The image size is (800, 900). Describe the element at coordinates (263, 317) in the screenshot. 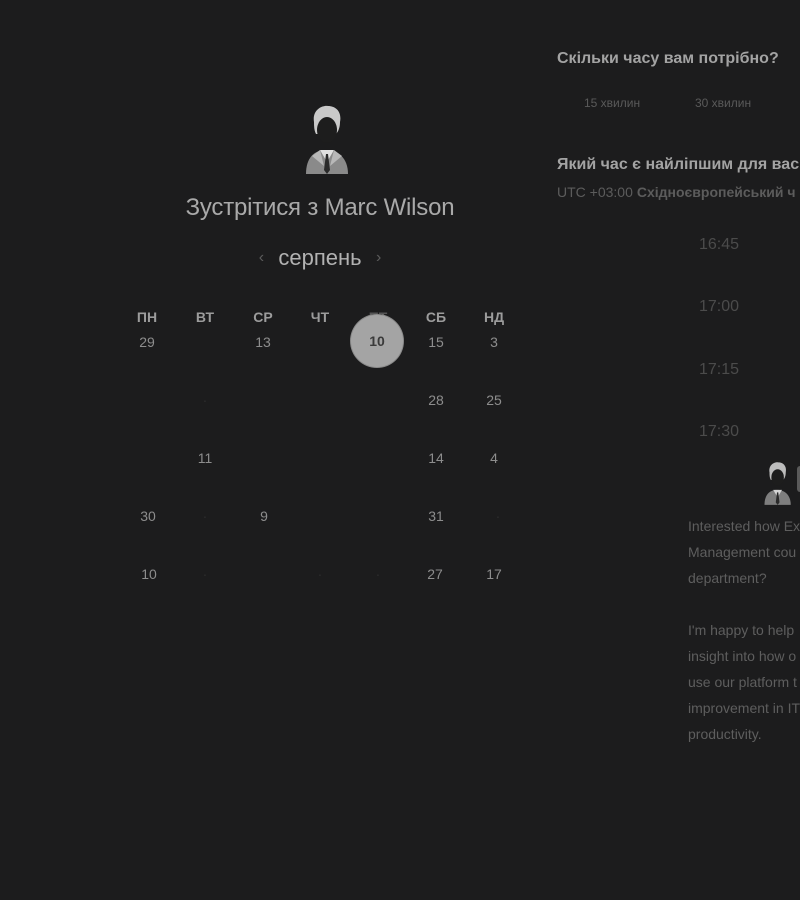

I see `weekday-wed: СР` at that location.